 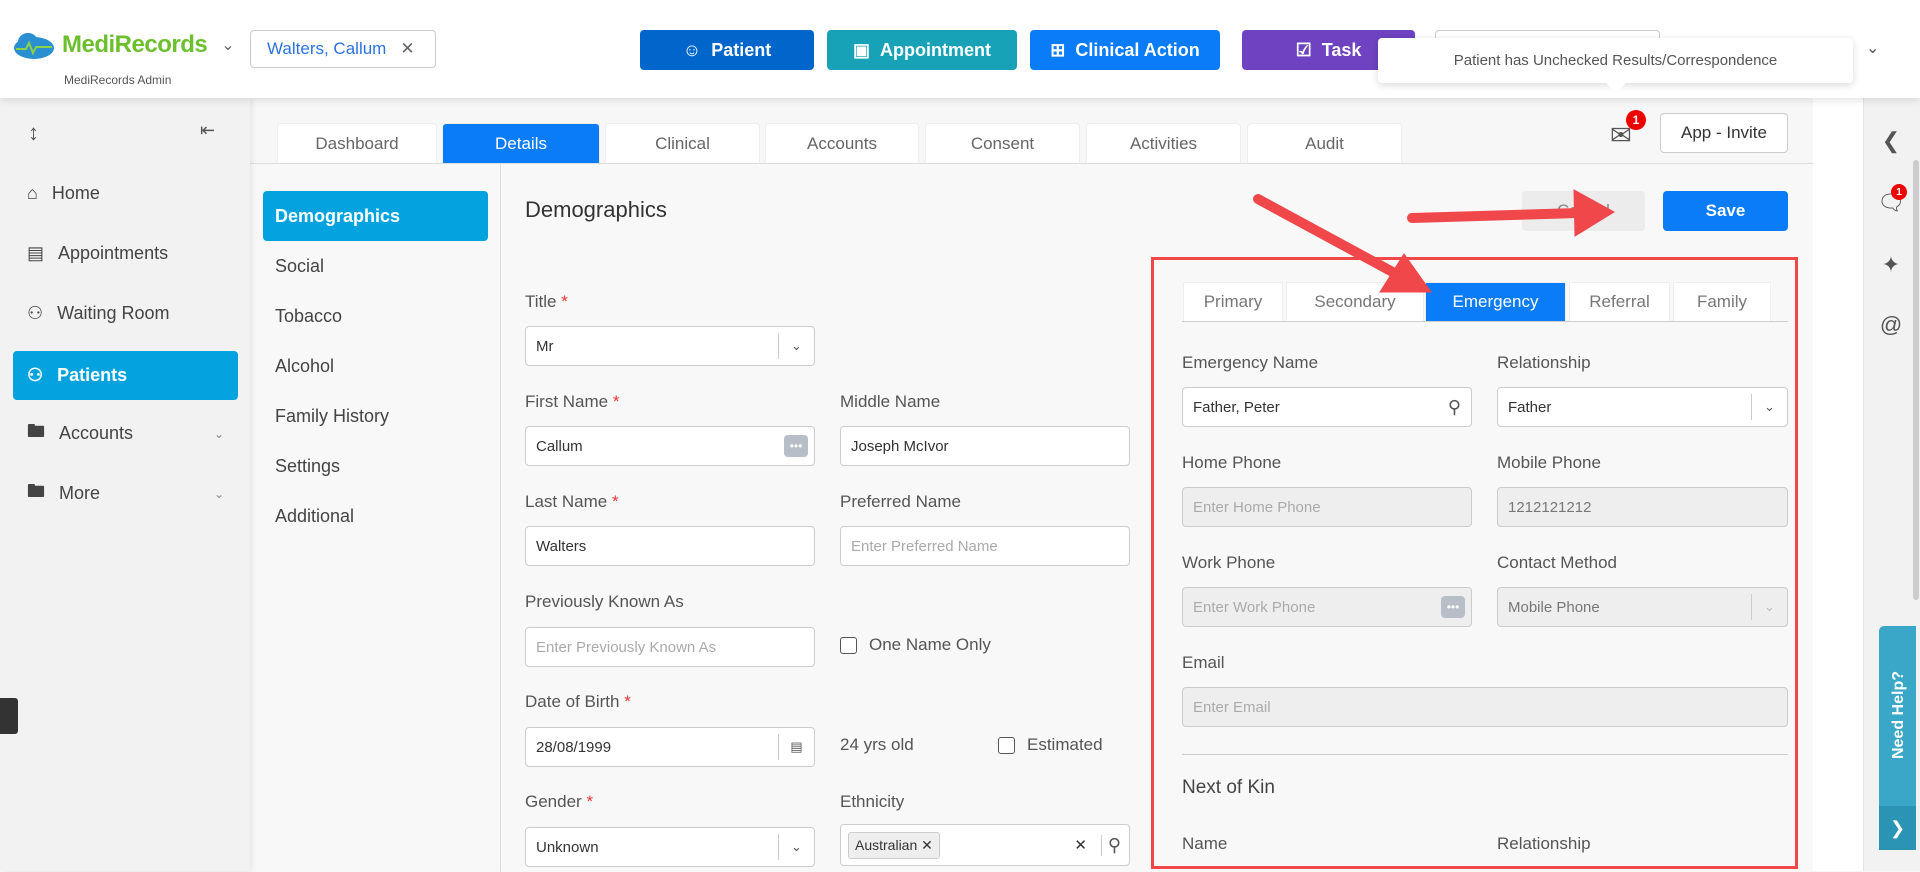 What do you see at coordinates (1228, 787) in the screenshot?
I see `next-of-kin-heading: Next of Kin` at bounding box center [1228, 787].